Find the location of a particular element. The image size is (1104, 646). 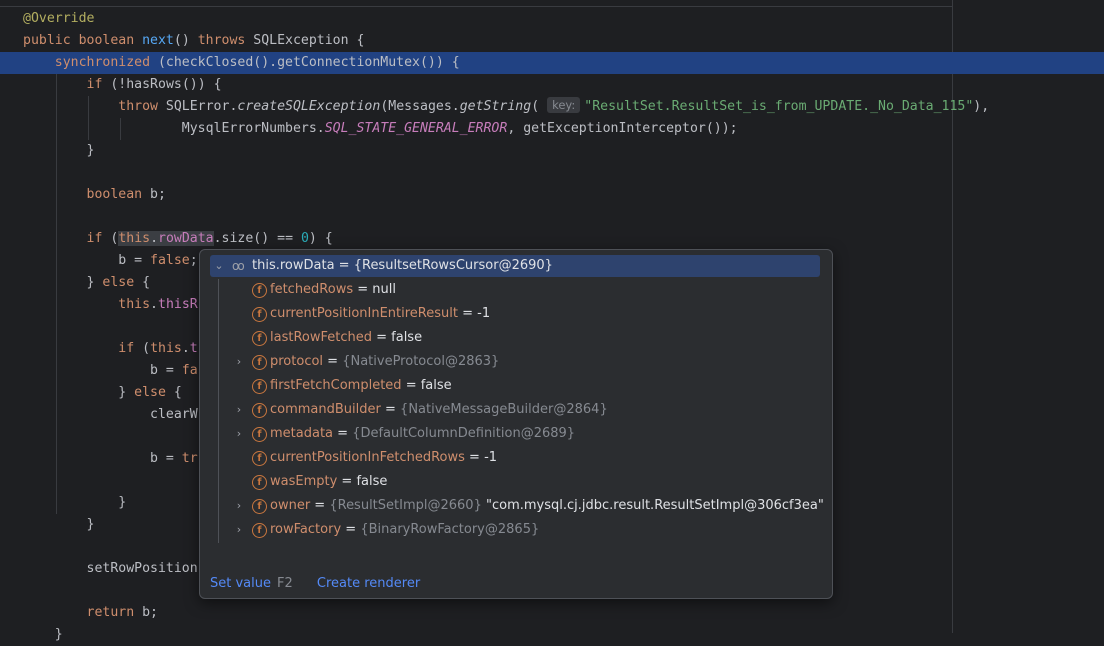

code-line: b = fa is located at coordinates (110, 370).